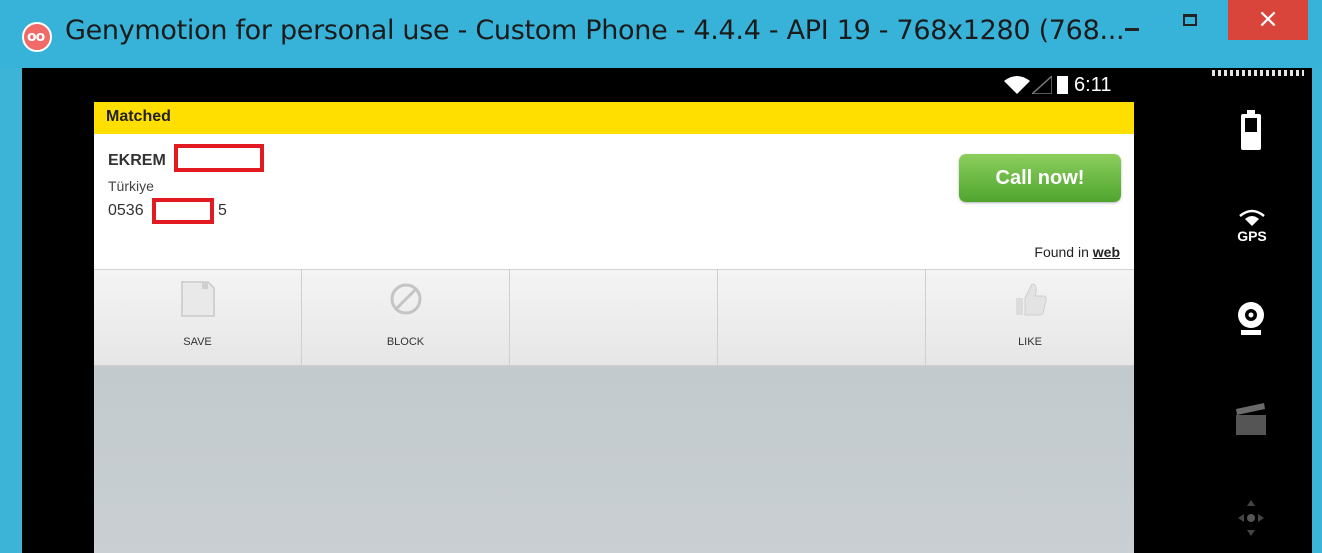 This screenshot has height=553, width=1322. Describe the element at coordinates (222, 210) in the screenshot. I see `caller-phone-suffix: 5` at that location.